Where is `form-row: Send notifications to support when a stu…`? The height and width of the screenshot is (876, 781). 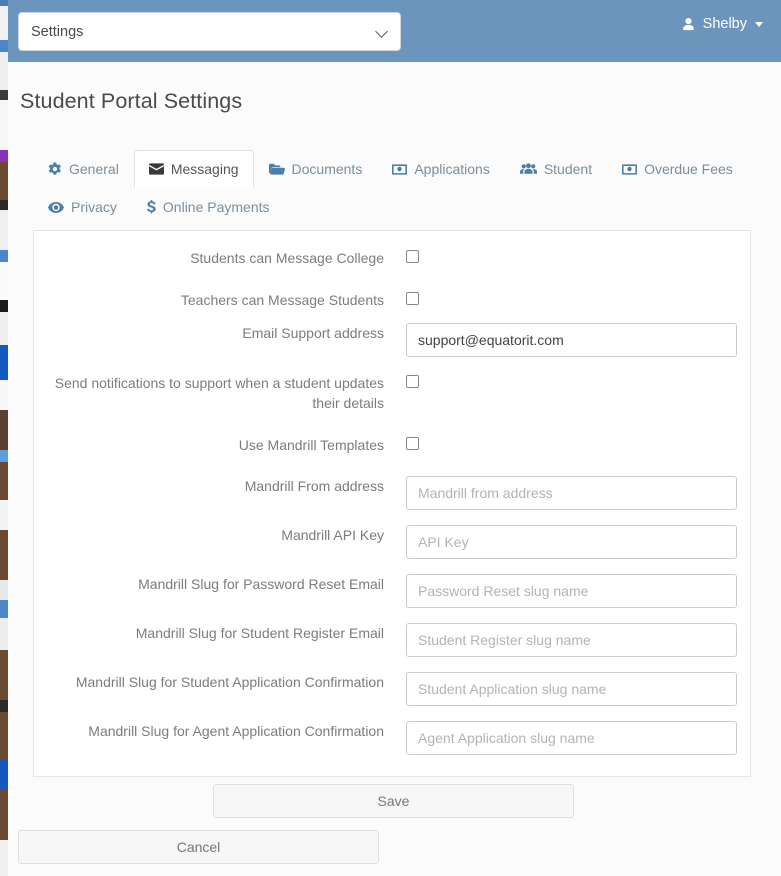 form-row: Send notifications to support when a stu… is located at coordinates (393, 393).